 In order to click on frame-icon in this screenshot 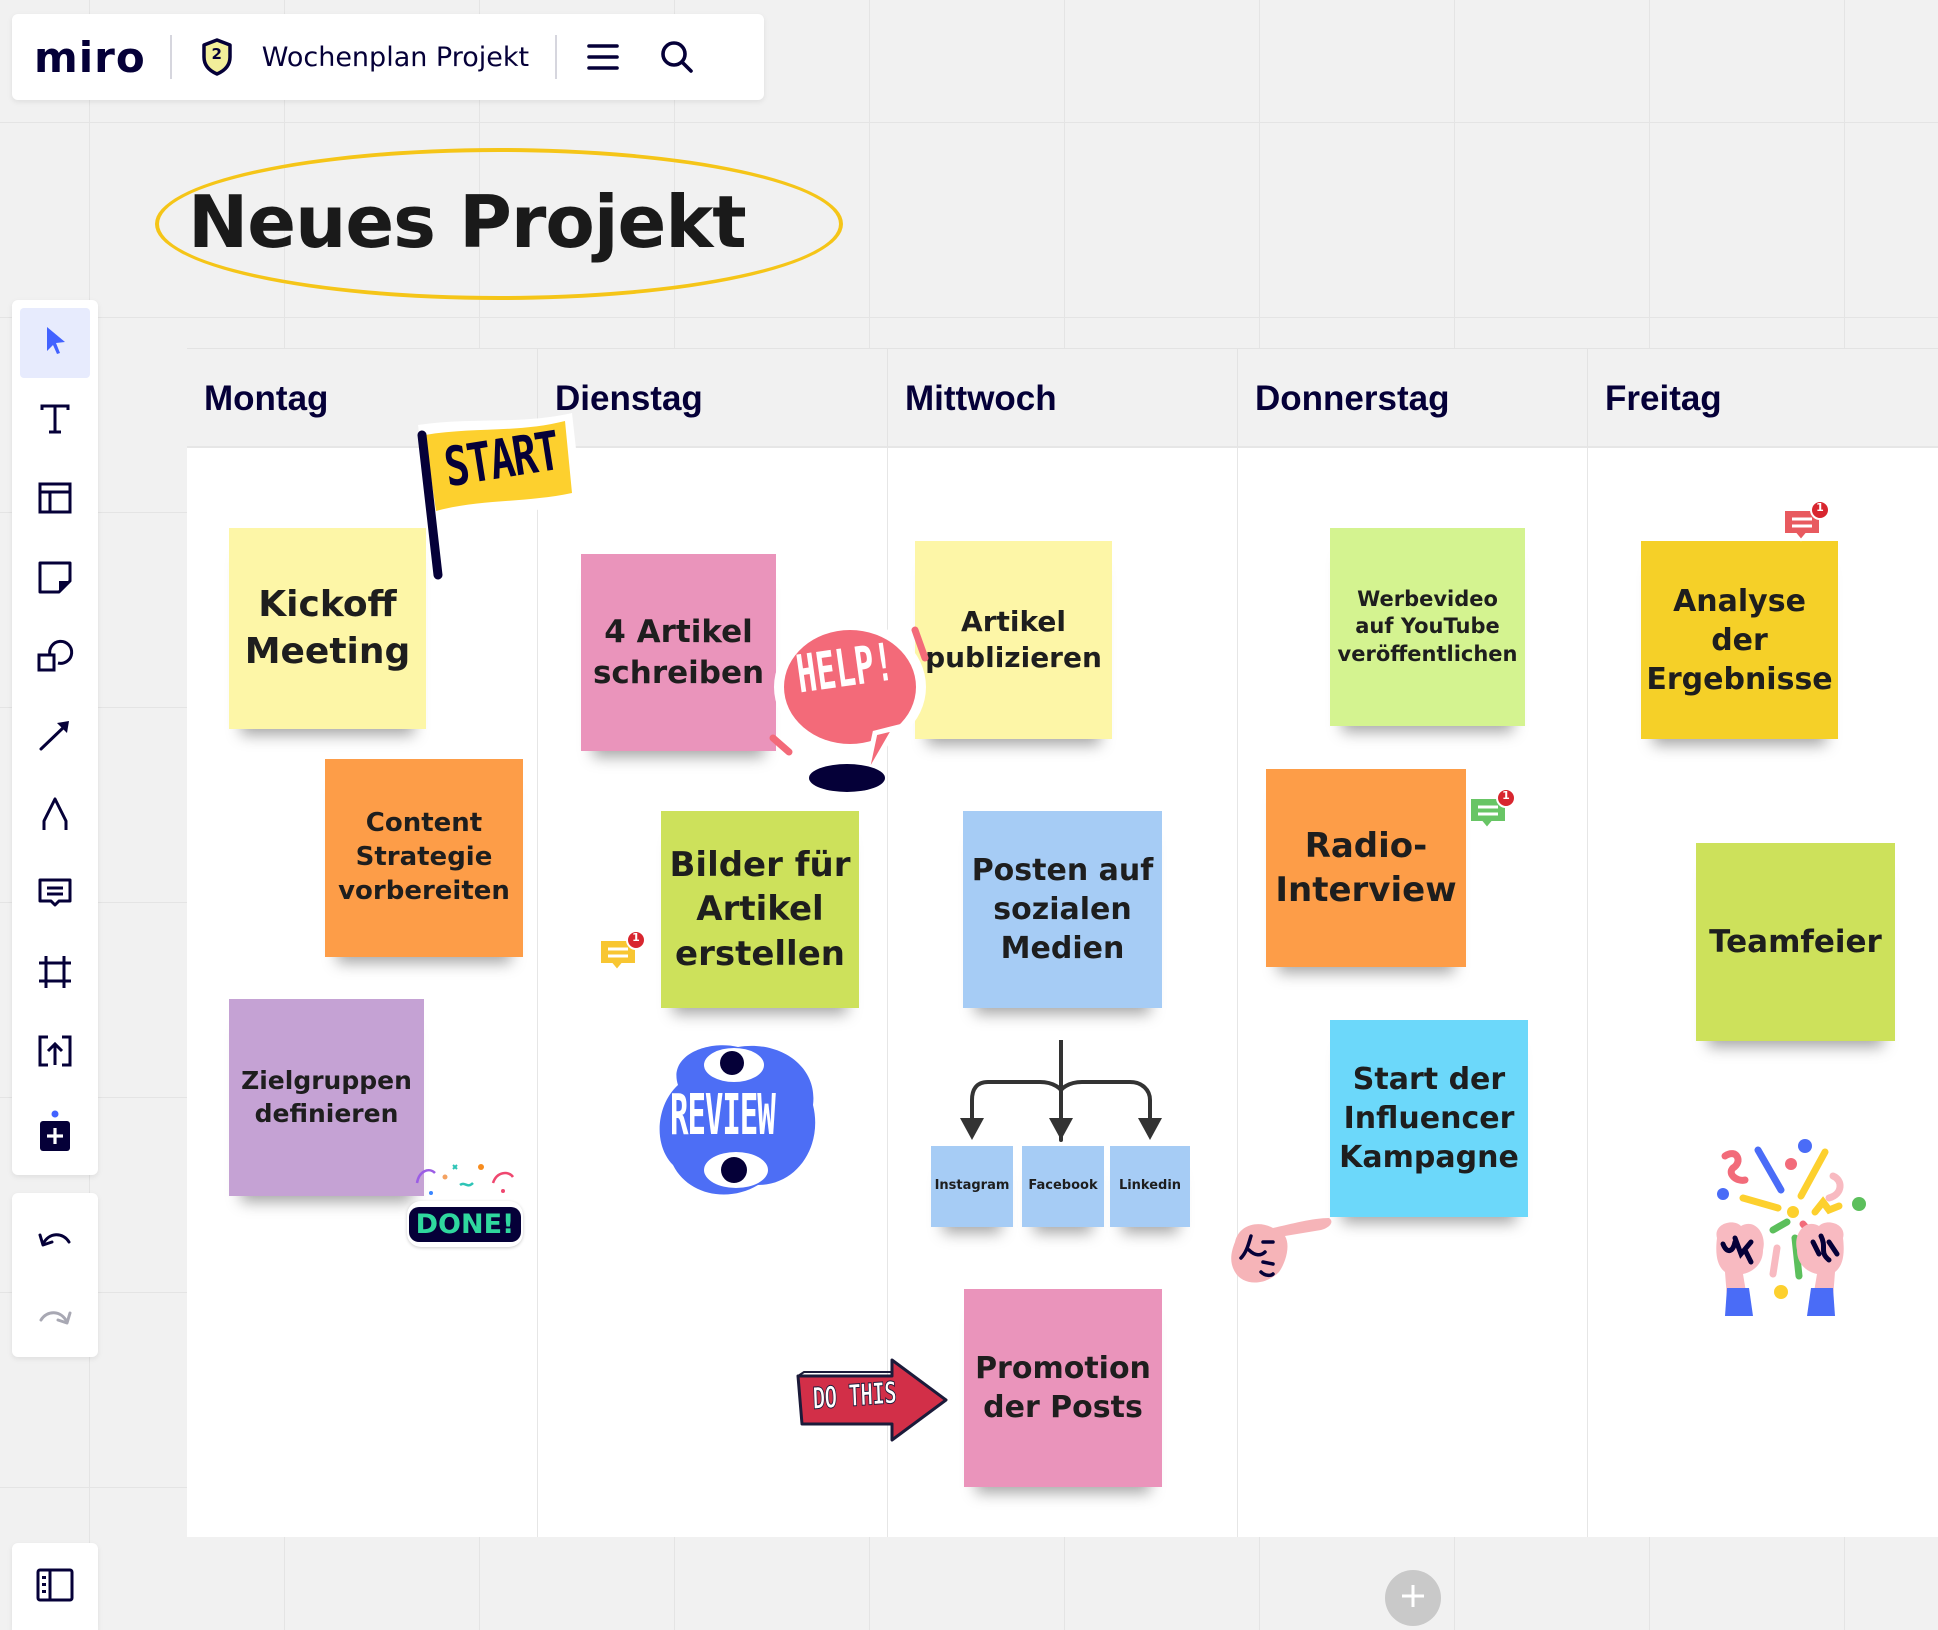, I will do `click(55, 974)`.